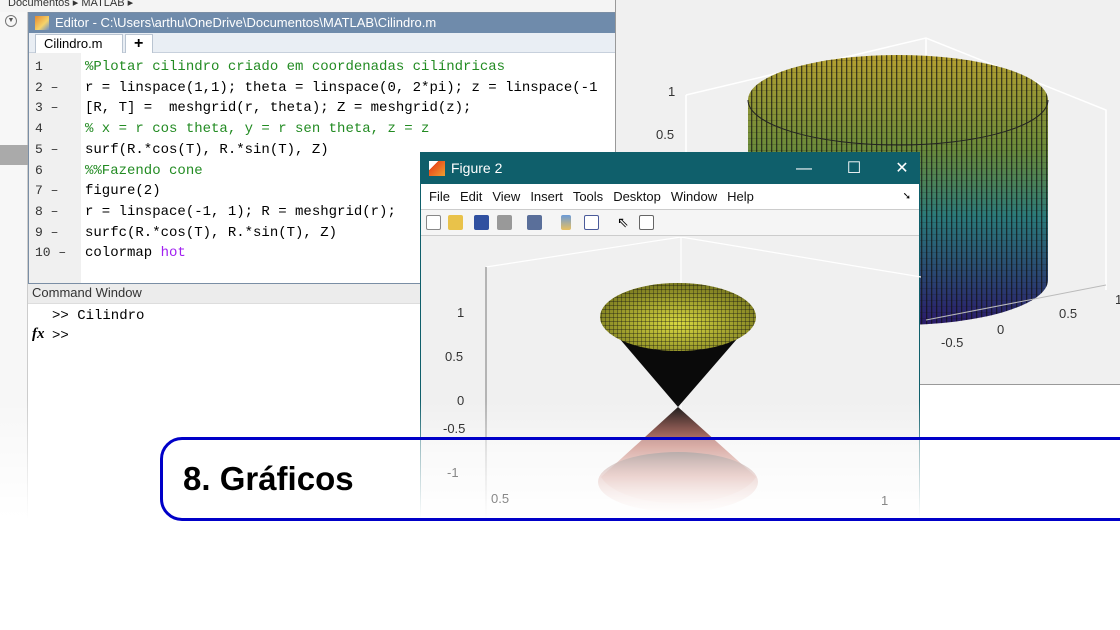  Describe the element at coordinates (11, 21) in the screenshot. I see `collapse-icon: ▼` at that location.